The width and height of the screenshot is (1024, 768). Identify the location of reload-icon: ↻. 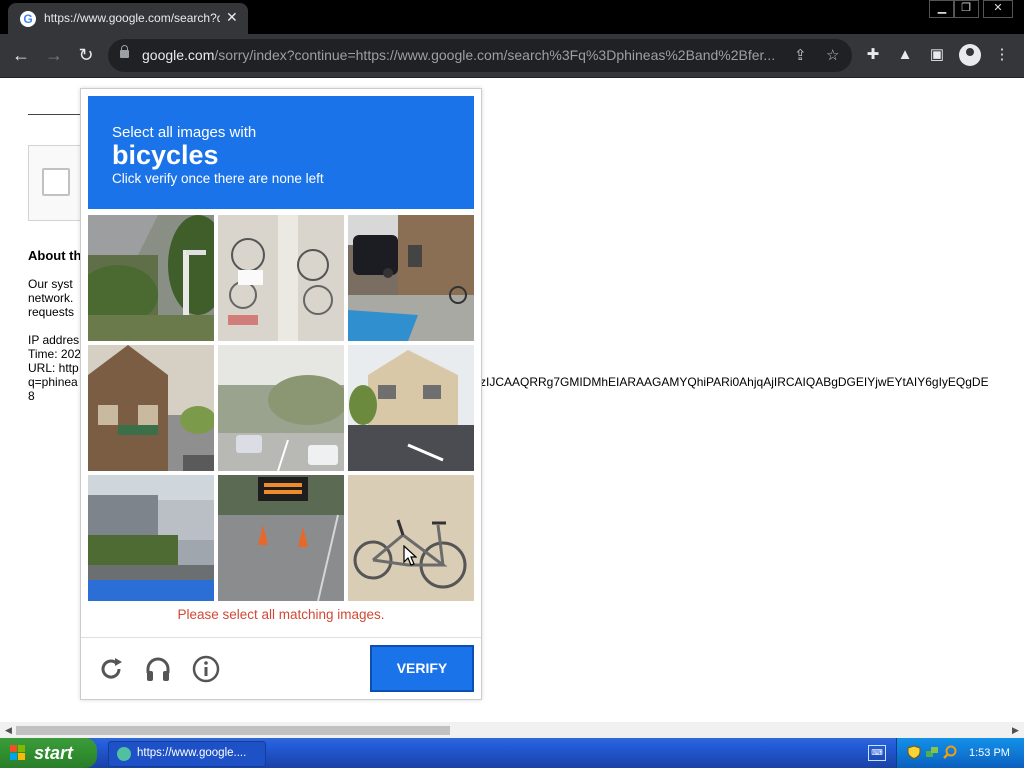
(86, 55).